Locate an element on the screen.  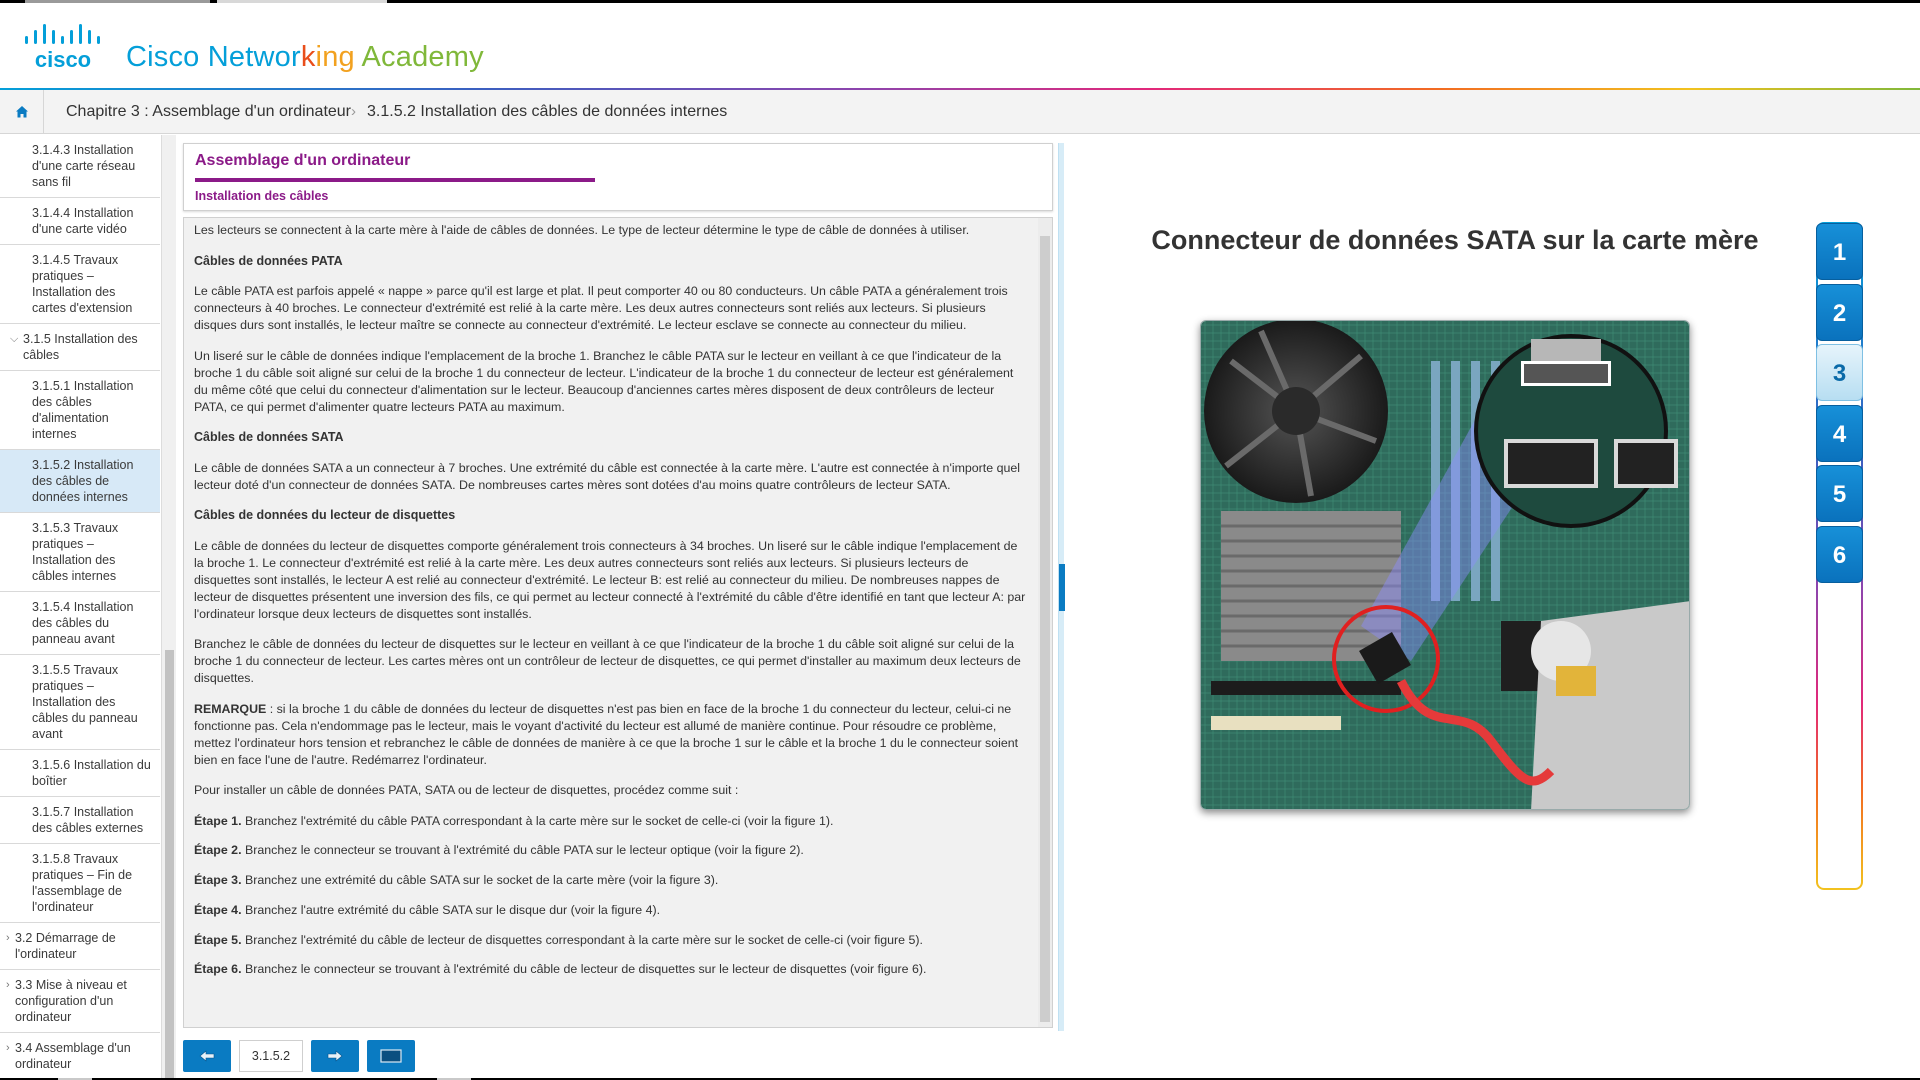
brand-title: Cisco Networking Academy is located at coordinates (305, 57).